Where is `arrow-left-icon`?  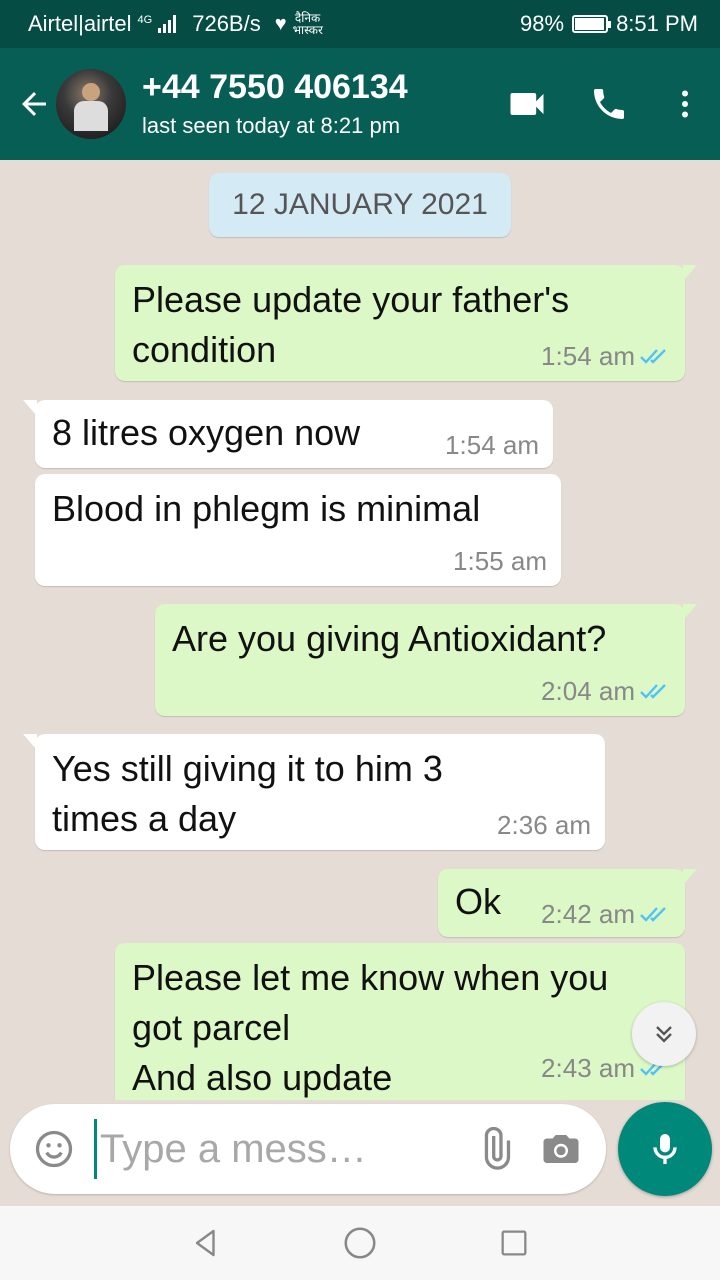
arrow-left-icon is located at coordinates (34, 104).